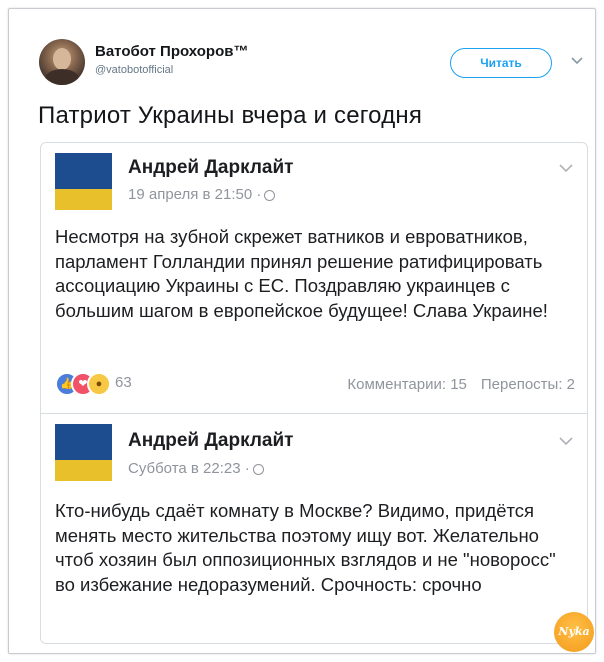  What do you see at coordinates (407, 384) in the screenshot?
I see `comments-count: Комментарии: 15` at bounding box center [407, 384].